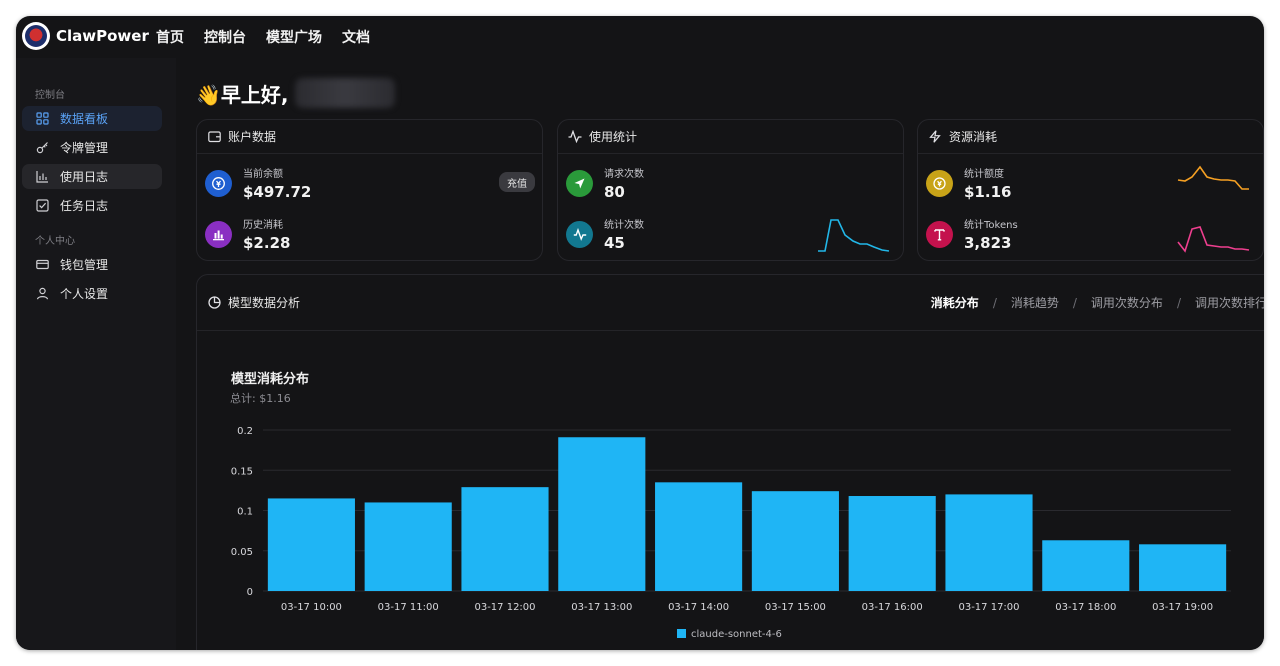 The width and height of the screenshot is (1280, 666). Describe the element at coordinates (42, 294) in the screenshot. I see `user-icon` at that location.